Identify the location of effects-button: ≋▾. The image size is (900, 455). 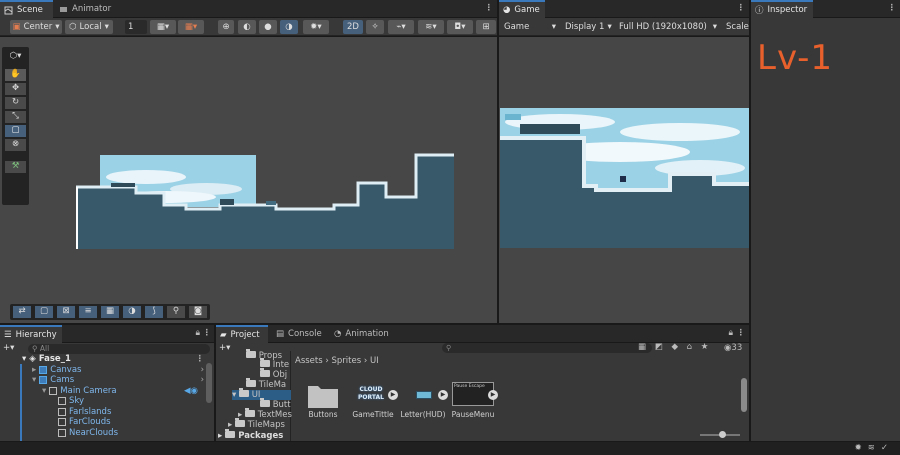
(431, 27).